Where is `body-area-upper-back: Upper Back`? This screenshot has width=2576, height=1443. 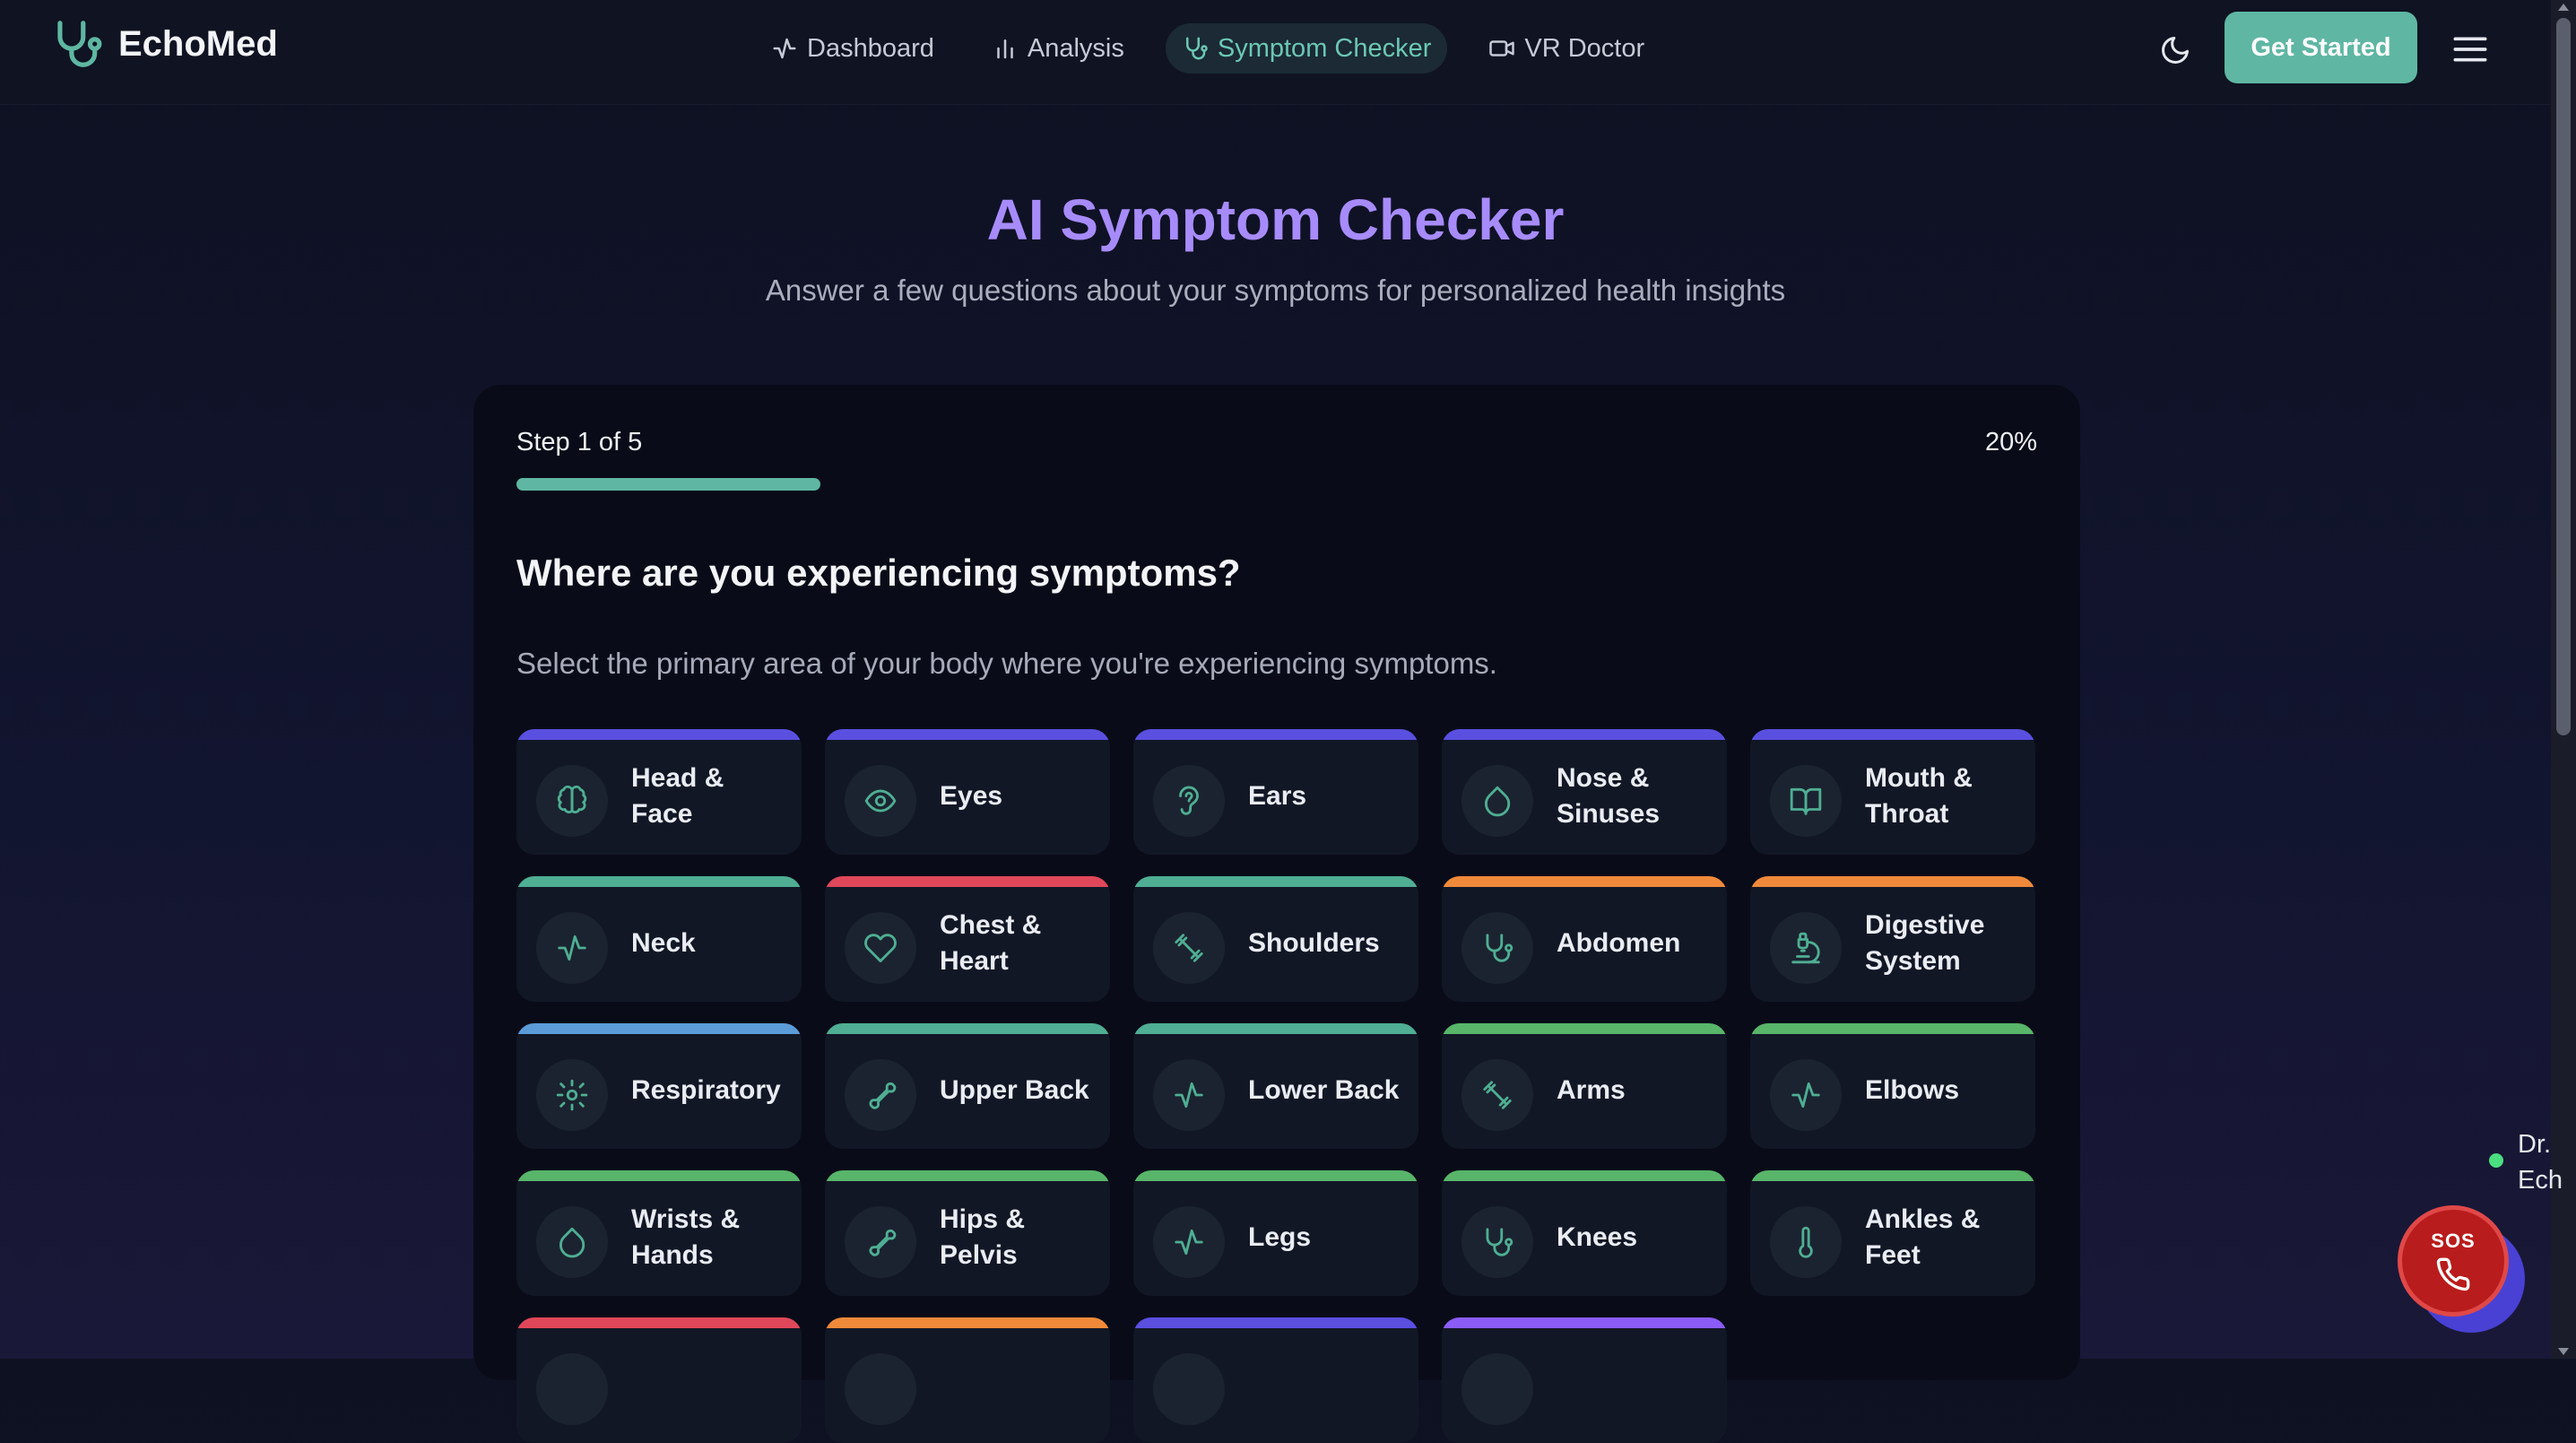 body-area-upper-back: Upper Back is located at coordinates (967, 1086).